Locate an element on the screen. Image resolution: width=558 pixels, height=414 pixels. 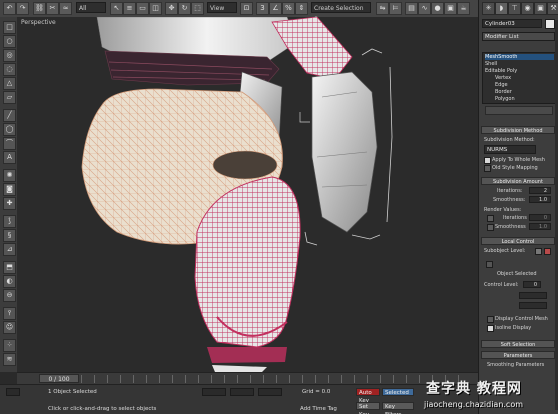
motion-tab-icon: ◉ is located at coordinates (527, 8).